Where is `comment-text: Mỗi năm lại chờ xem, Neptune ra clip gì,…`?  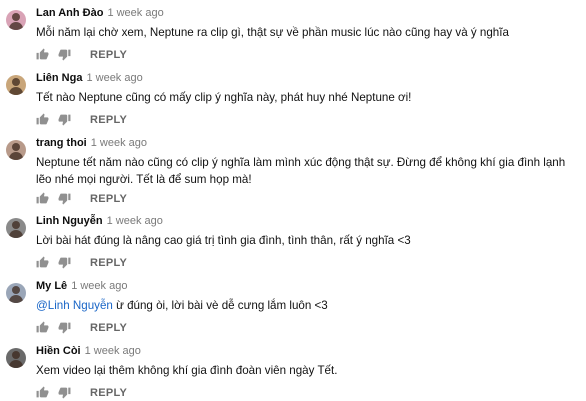 comment-text: Mỗi năm lại chờ xem, Neptune ra clip gì,… is located at coordinates (272, 32).